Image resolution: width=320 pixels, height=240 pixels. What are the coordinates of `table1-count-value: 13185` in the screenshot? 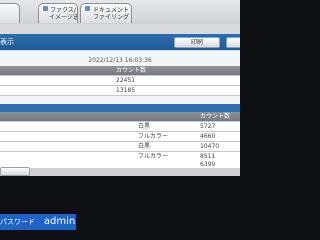 It's located at (126, 90).